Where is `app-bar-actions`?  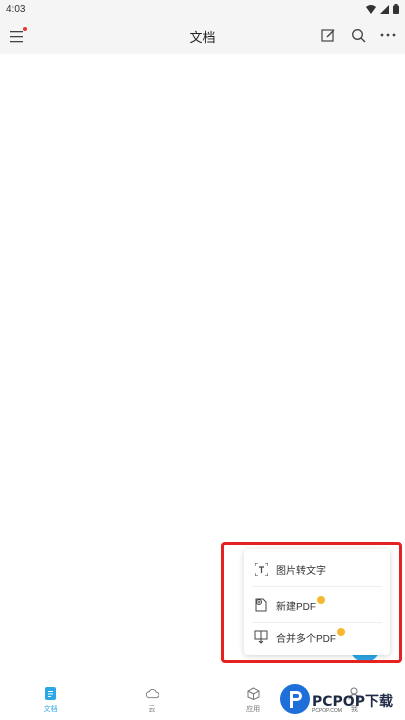
app-bar-actions is located at coordinates (358, 35).